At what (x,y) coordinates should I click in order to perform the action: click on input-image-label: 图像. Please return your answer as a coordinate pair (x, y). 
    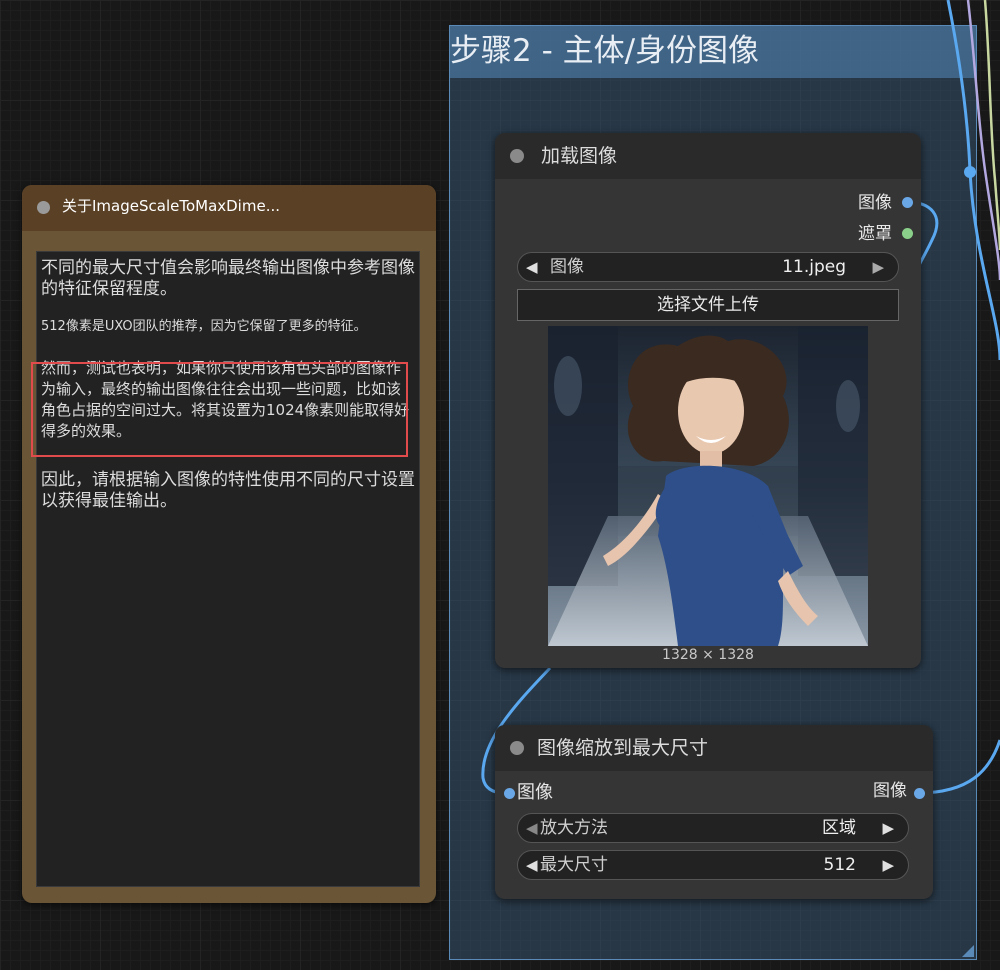
    Looking at the image, I should click on (535, 792).